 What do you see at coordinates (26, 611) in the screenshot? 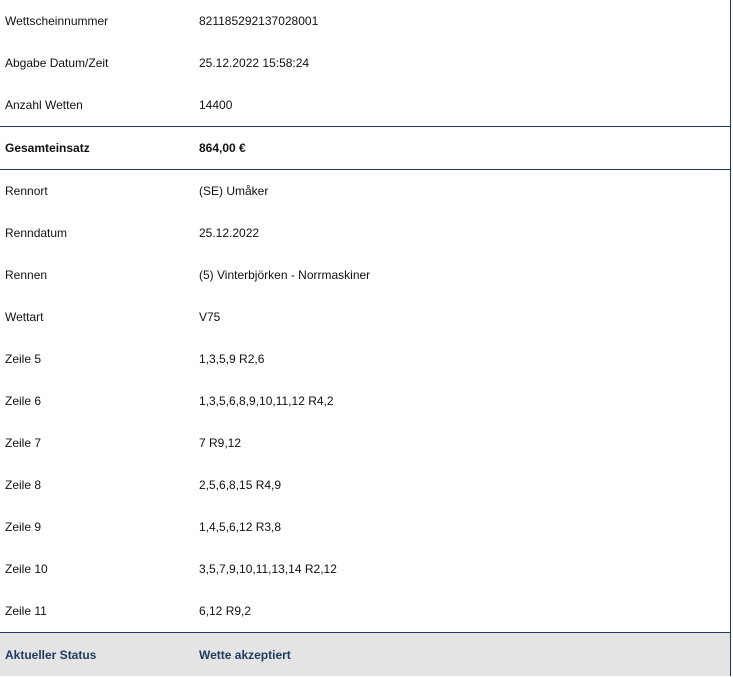
I see `row-label: Zeile 11` at bounding box center [26, 611].